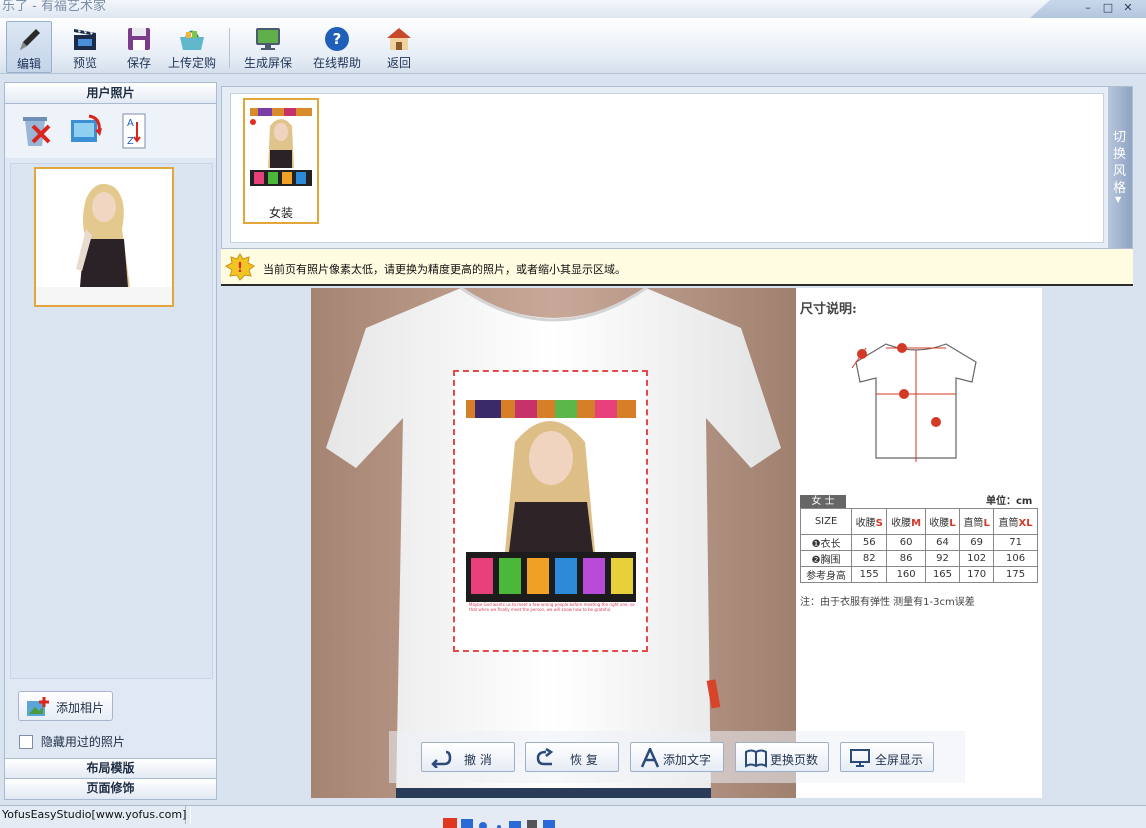  I want to click on change-page-button: 更换页数, so click(782, 757).